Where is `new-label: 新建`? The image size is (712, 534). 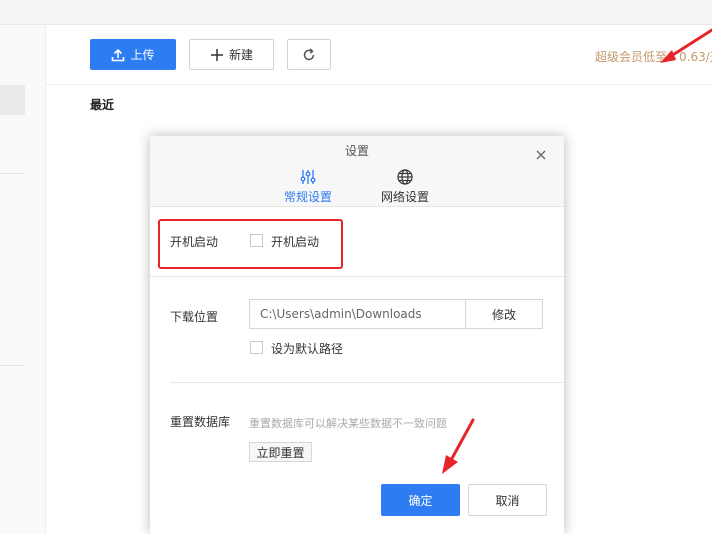
new-label: 新建 is located at coordinates (240, 55).